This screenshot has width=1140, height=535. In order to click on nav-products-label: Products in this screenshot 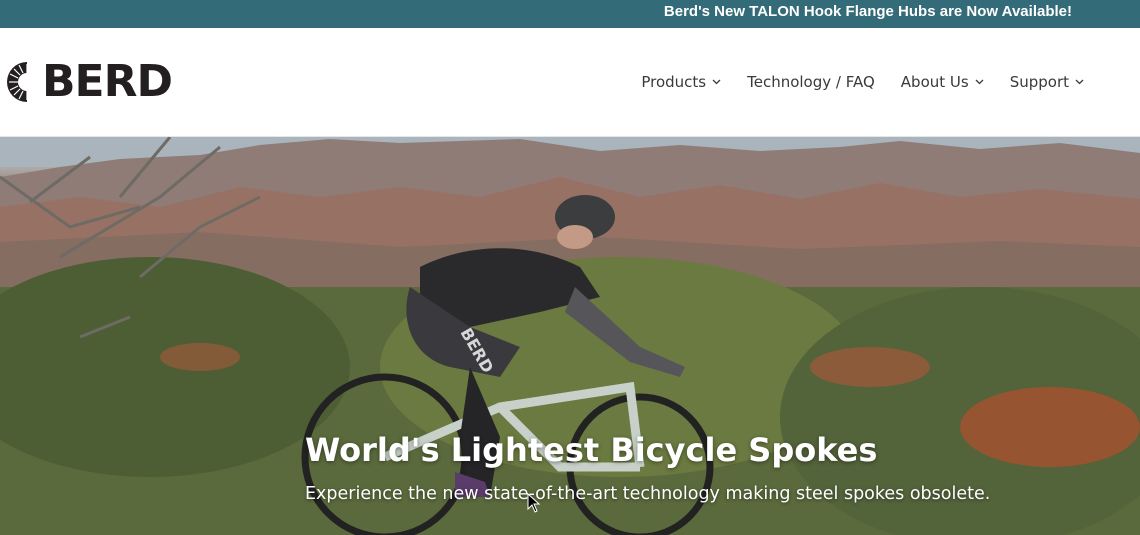, I will do `click(674, 82)`.